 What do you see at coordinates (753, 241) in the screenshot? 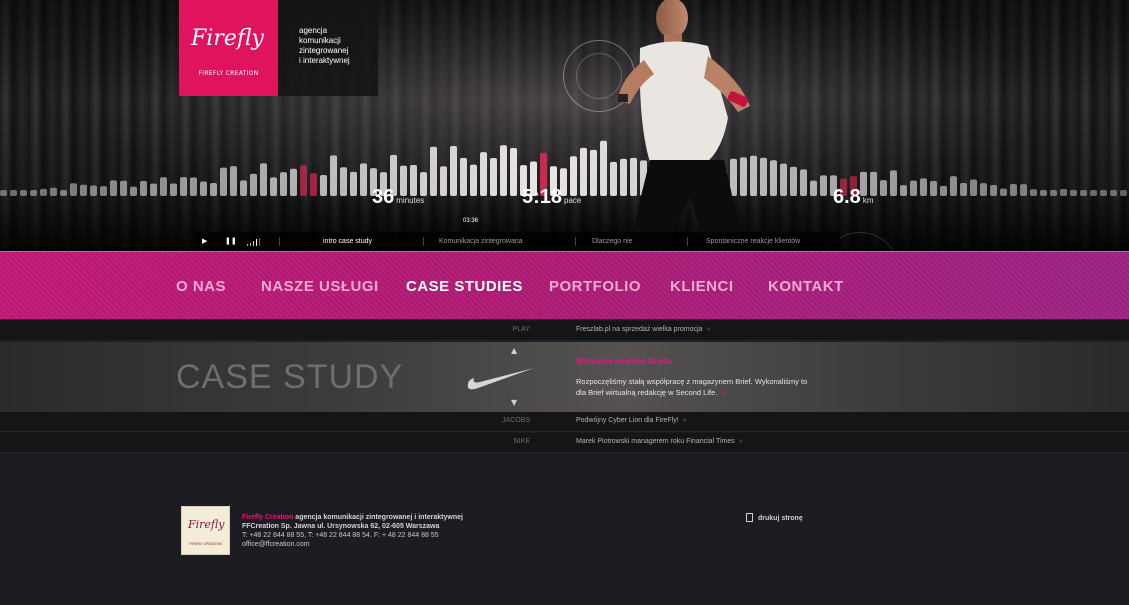
I see `chapter-spontaniczne: Spontaniczne reakcje klientów` at bounding box center [753, 241].